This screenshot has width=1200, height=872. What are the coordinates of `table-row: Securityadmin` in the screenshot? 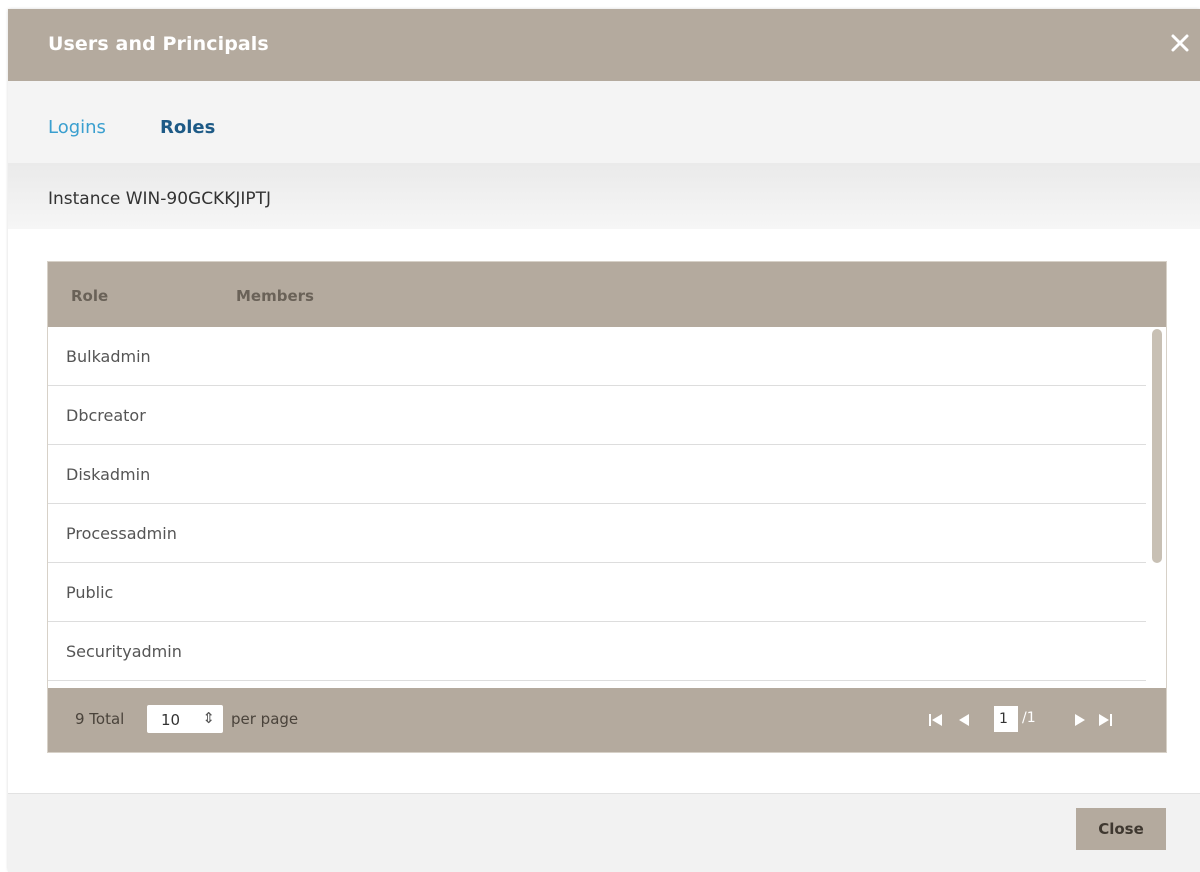 It's located at (597, 651).